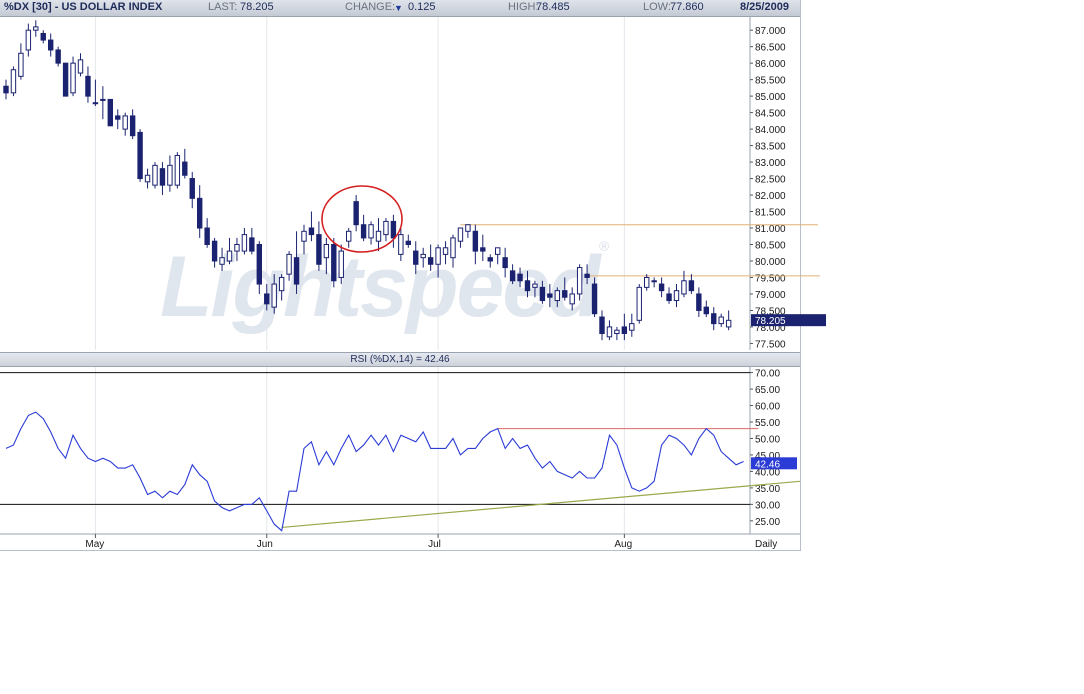  Describe the element at coordinates (770, 245) in the screenshot. I see `price-tick-label: 80.500` at that location.